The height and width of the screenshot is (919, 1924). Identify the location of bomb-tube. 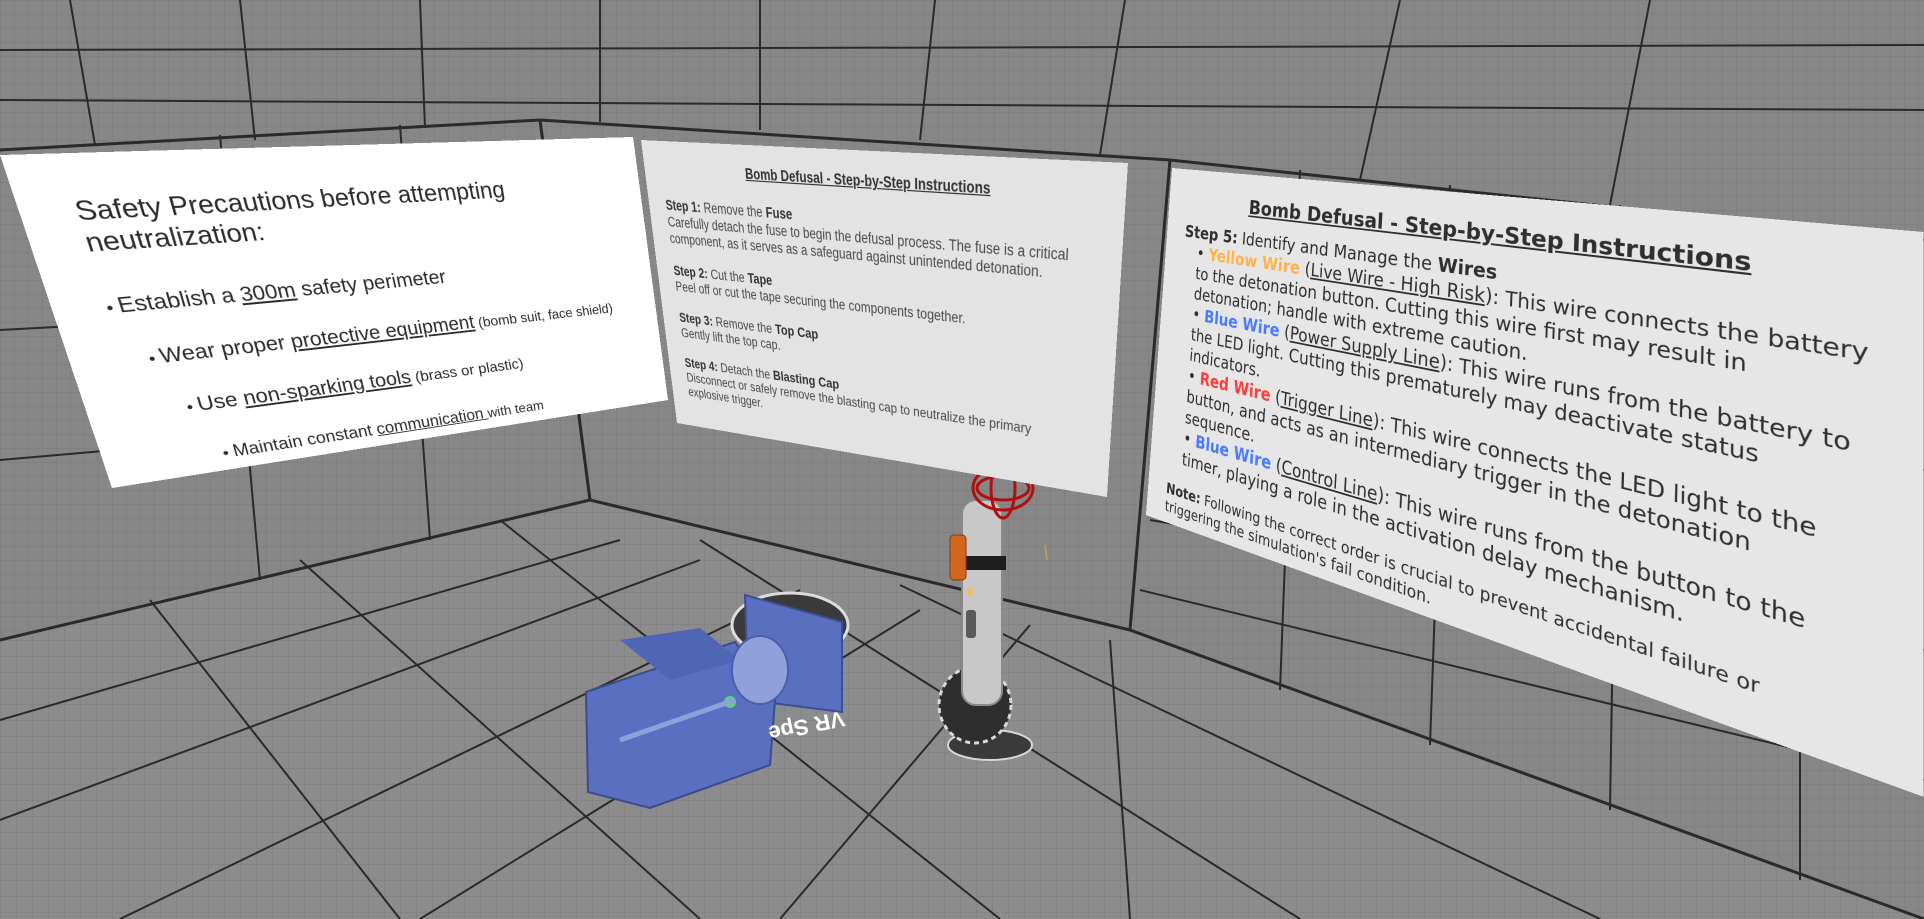
(982, 602).